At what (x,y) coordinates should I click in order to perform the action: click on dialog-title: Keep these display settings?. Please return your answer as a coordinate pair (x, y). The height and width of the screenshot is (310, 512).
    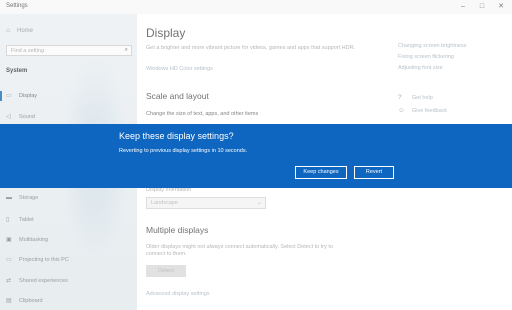
    Looking at the image, I should click on (176, 136).